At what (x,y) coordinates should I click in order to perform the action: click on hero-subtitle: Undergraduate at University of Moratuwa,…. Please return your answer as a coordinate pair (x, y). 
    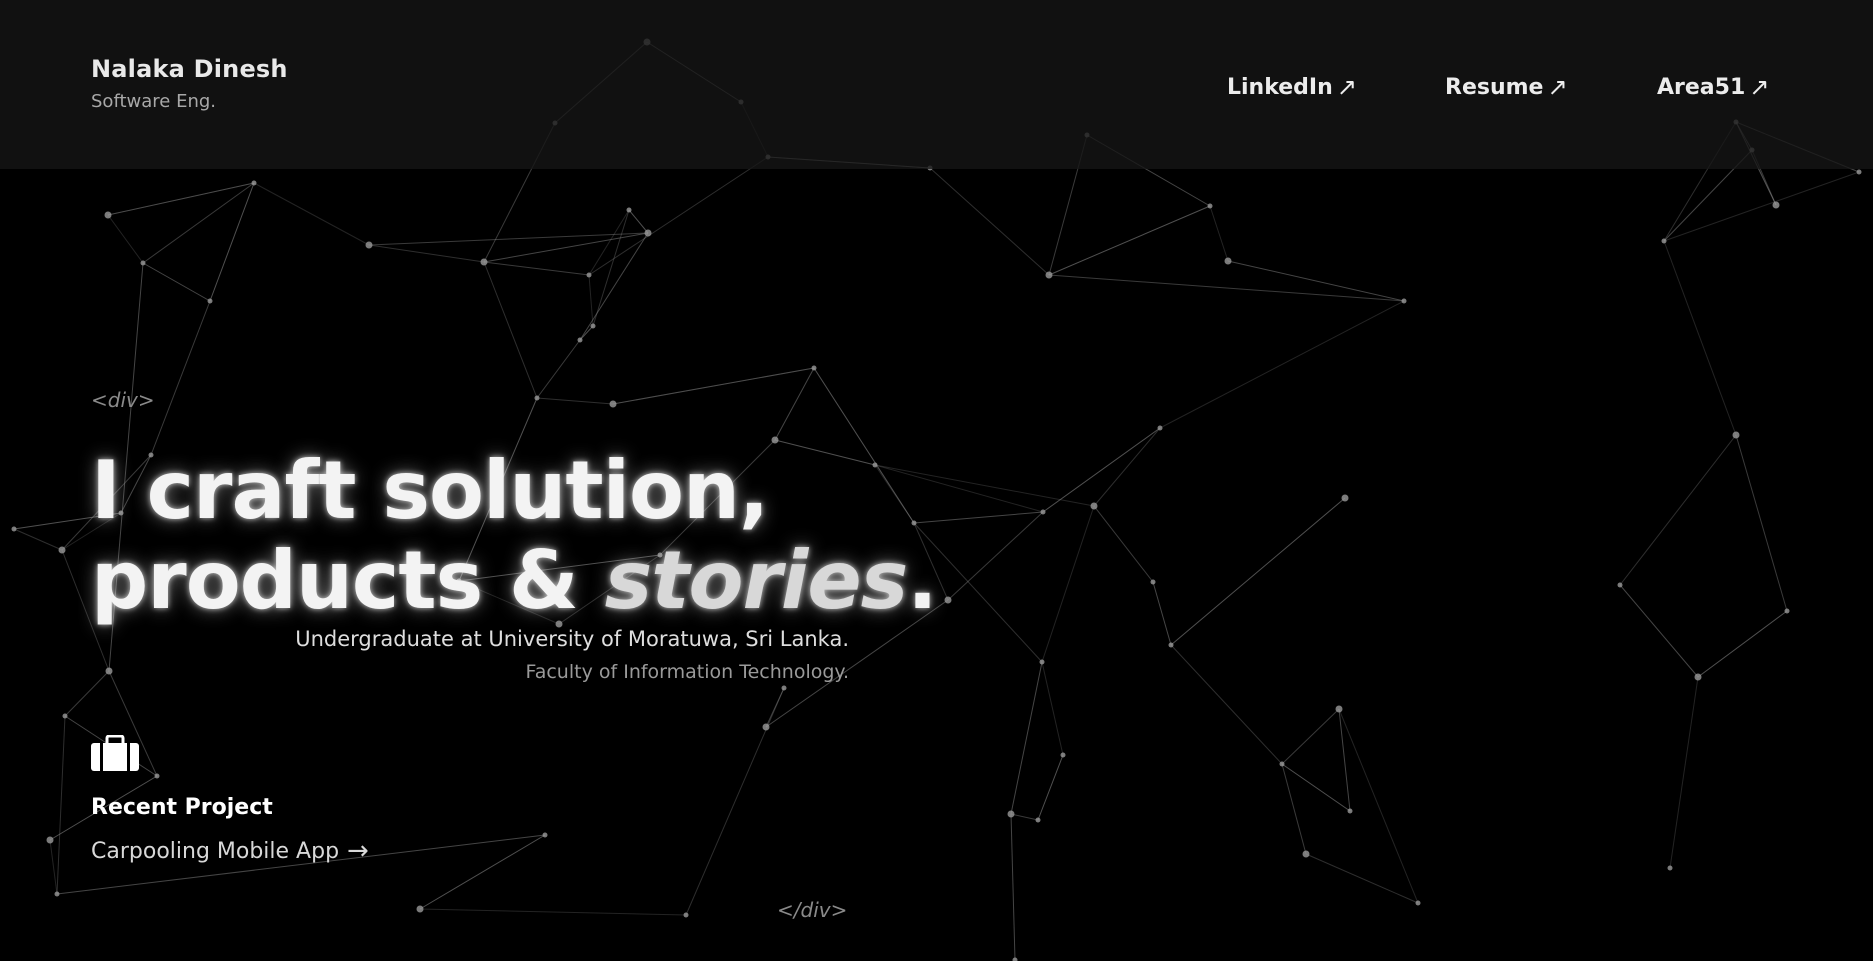
    Looking at the image, I should click on (572, 639).